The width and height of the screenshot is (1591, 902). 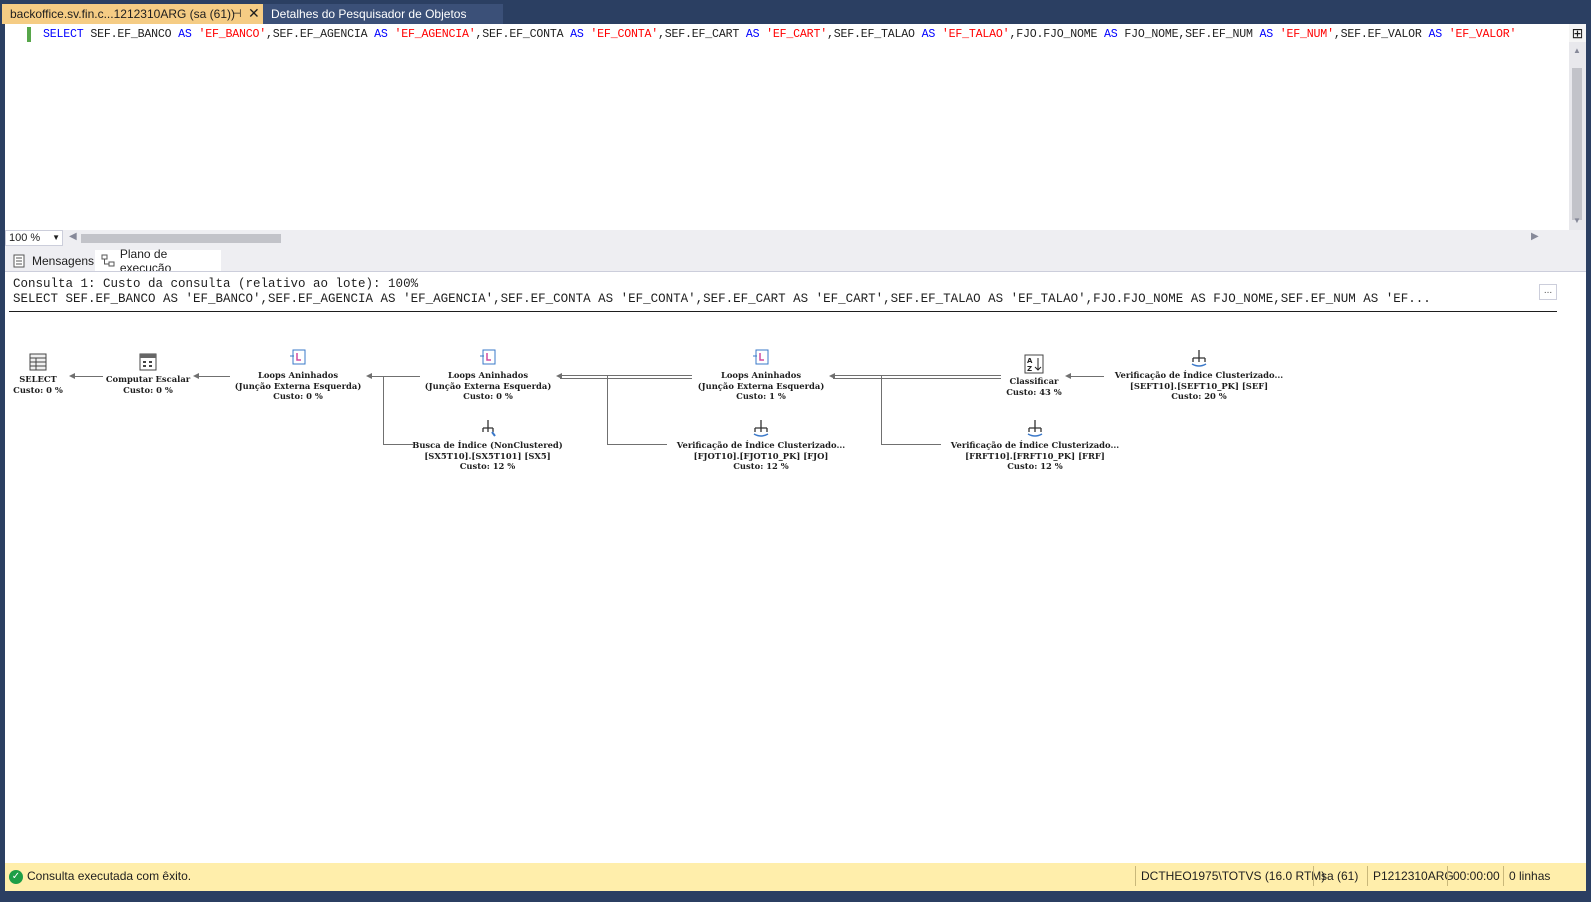 What do you see at coordinates (383, 14) in the screenshot?
I see `tab-object-explorer-details: Detalhes do Pesquisador de Objetos` at bounding box center [383, 14].